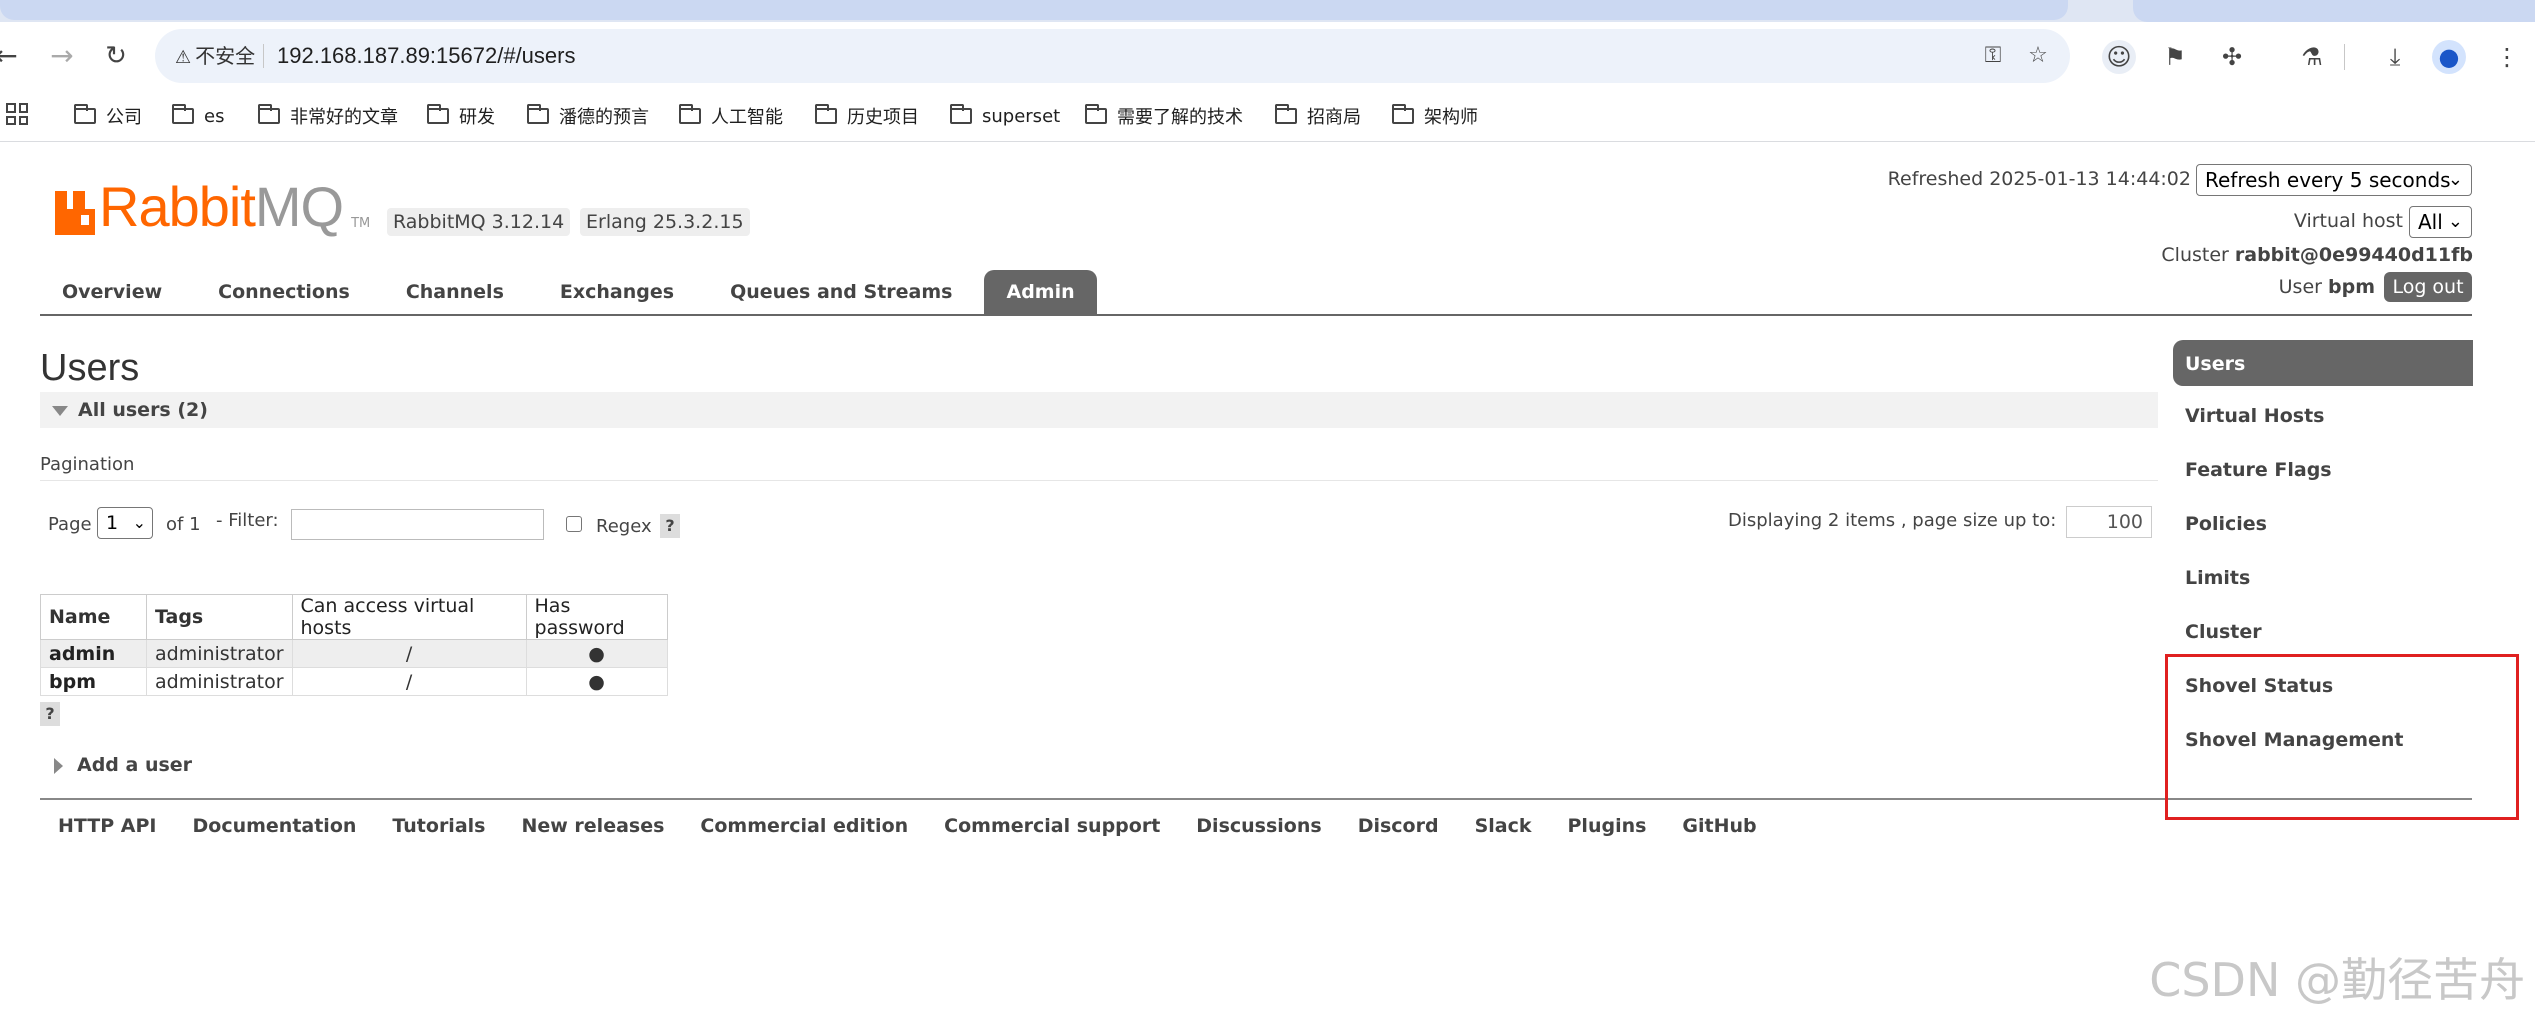 The height and width of the screenshot is (1020, 2535). I want to click on bookmark-folder: es, so click(198, 116).